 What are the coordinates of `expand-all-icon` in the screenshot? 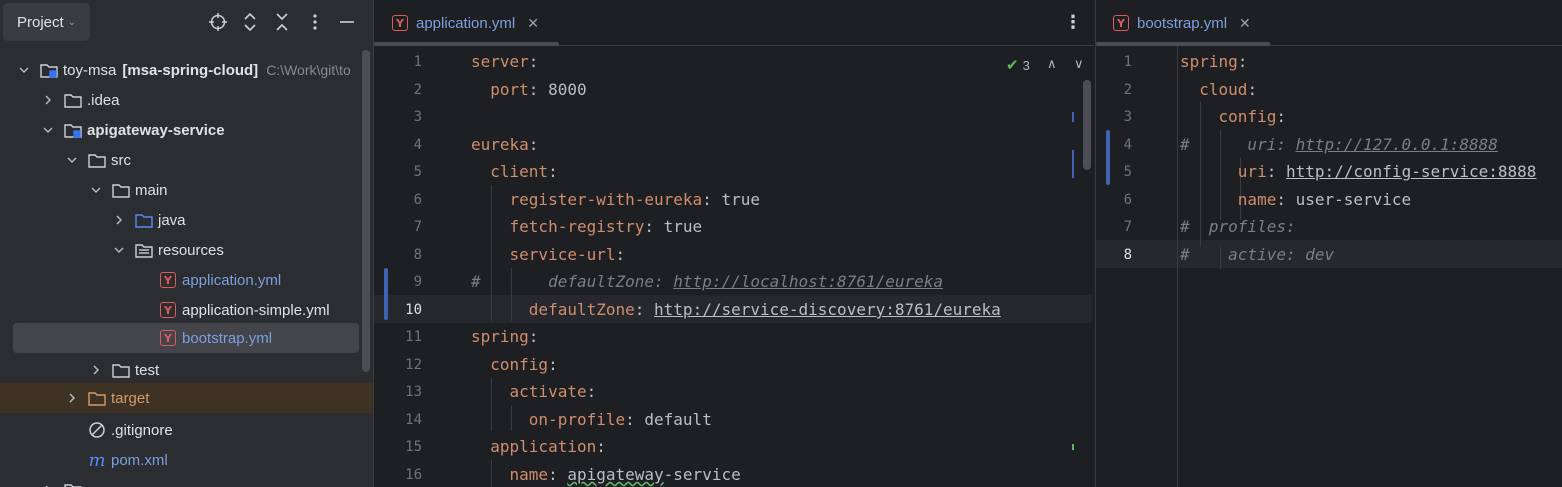 It's located at (250, 22).